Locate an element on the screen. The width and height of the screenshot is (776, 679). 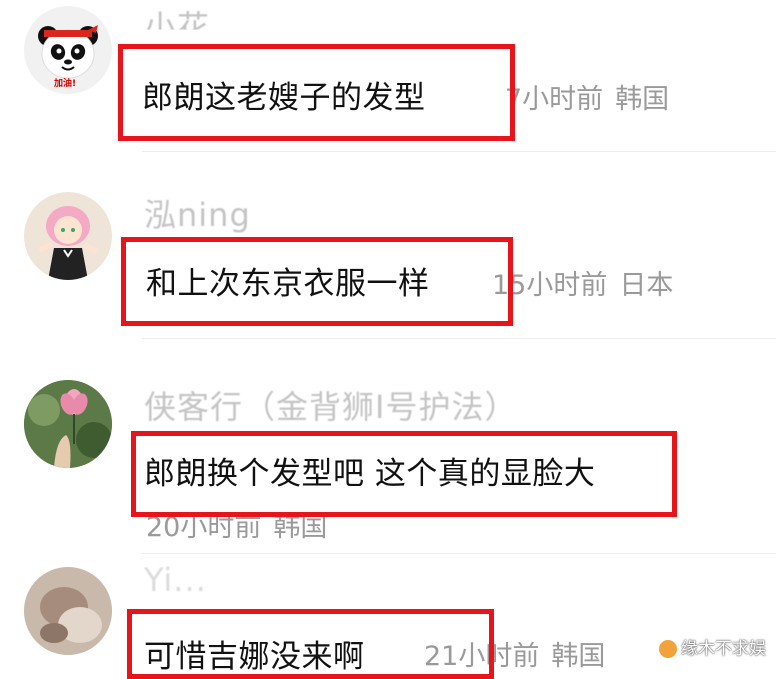
watermark: 缘木不求娱 is located at coordinates (712, 646).